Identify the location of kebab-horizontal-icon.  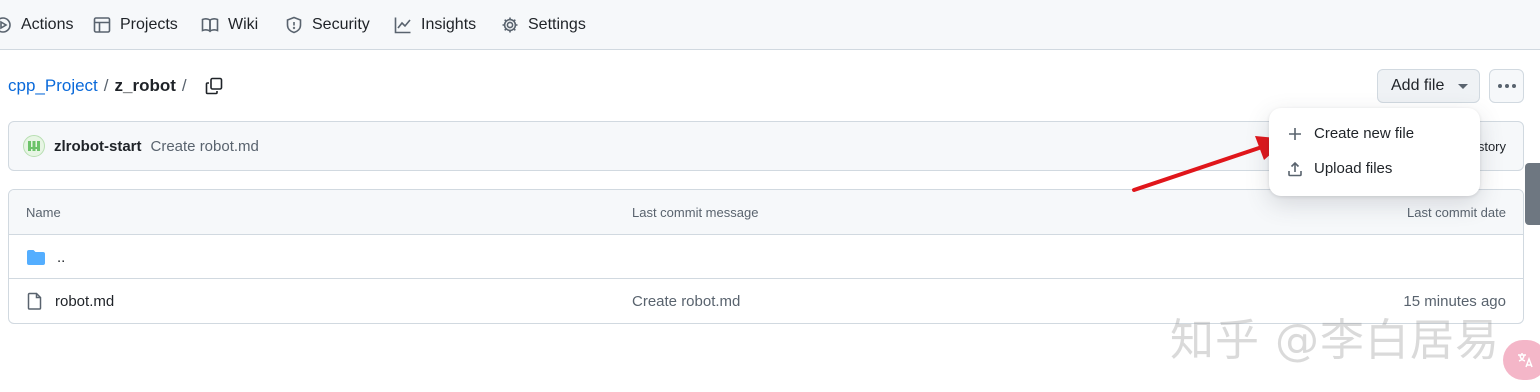
(1506, 86).